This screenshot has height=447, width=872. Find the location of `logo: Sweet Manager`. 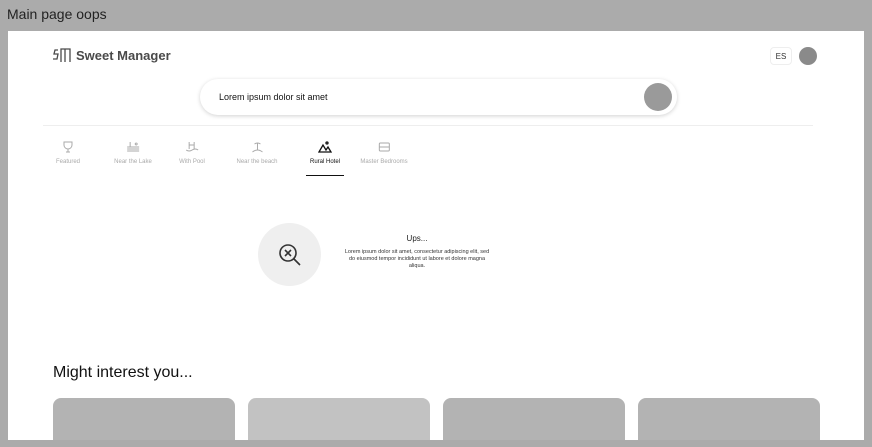

logo: Sweet Manager is located at coordinates (111, 55).